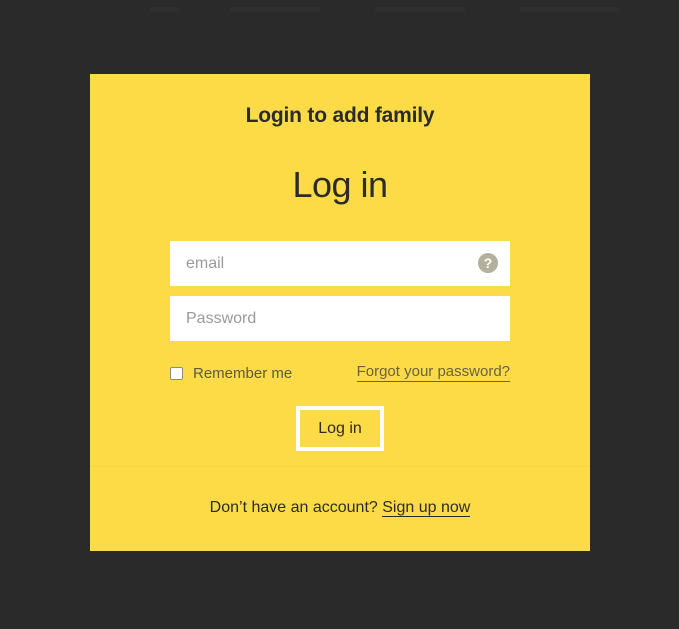  What do you see at coordinates (242, 373) in the screenshot?
I see `remember-me-label: Remember me` at bounding box center [242, 373].